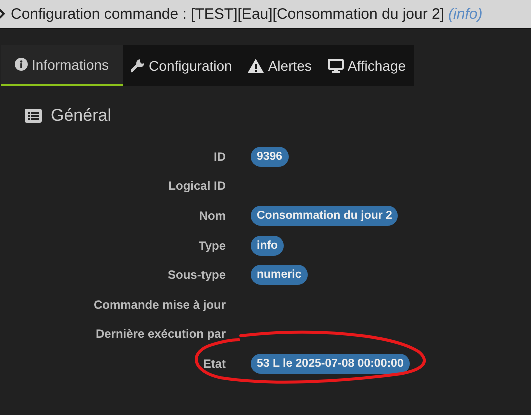 The width and height of the screenshot is (531, 415). Describe the element at coordinates (81, 116) in the screenshot. I see `section-title: Général` at that location.